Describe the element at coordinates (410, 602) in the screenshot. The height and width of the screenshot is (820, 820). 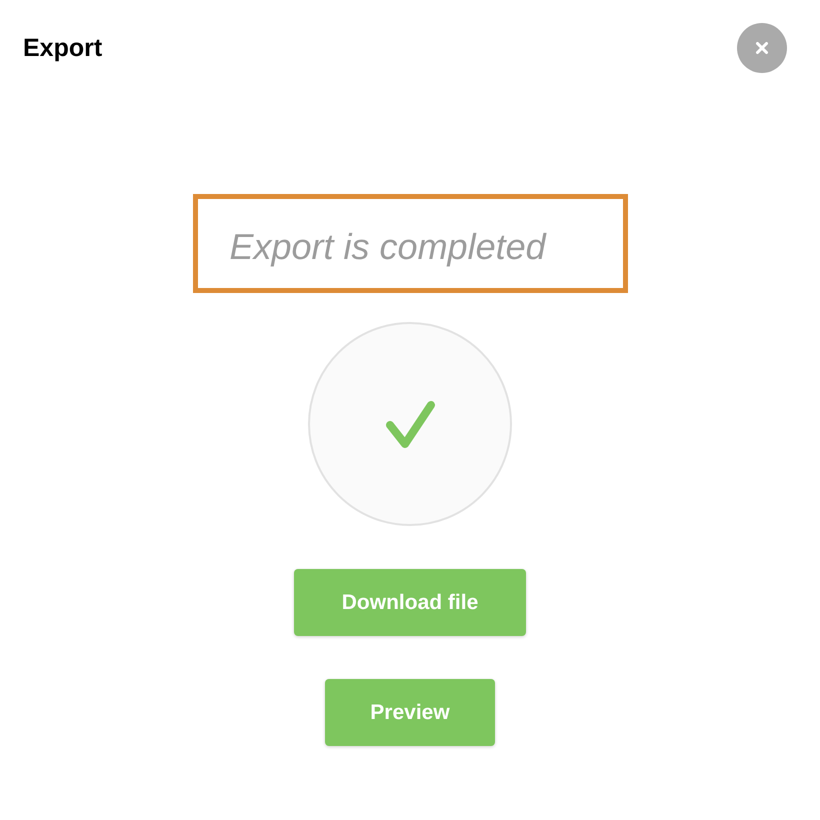
I see `download-file-button: Download file` at that location.